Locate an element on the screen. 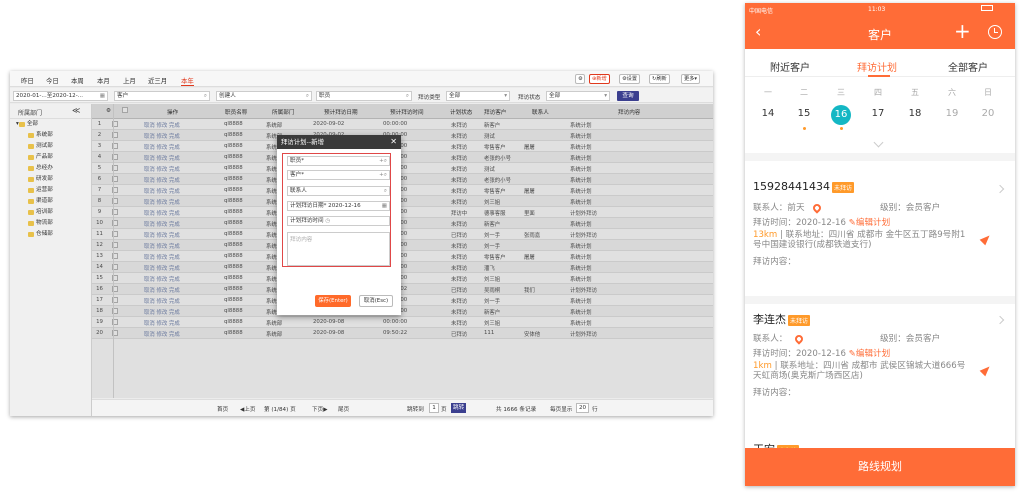 This screenshot has height=493, width=1028. tab-last-3-months: 近三月 is located at coordinates (157, 80).